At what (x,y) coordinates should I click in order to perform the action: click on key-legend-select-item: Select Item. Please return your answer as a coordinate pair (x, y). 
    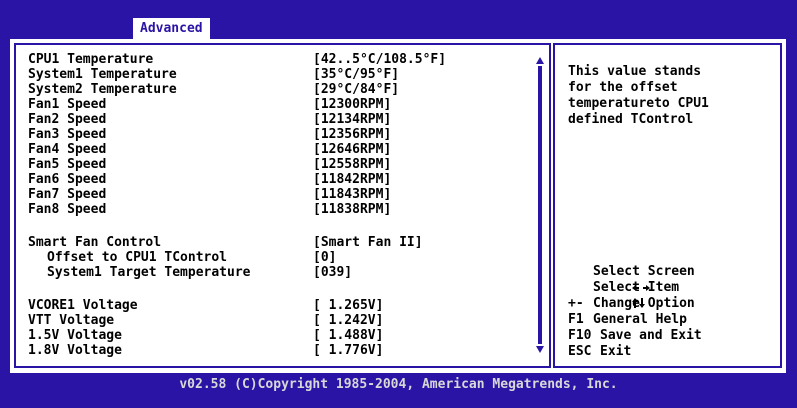
    Looking at the image, I should click on (623, 294).